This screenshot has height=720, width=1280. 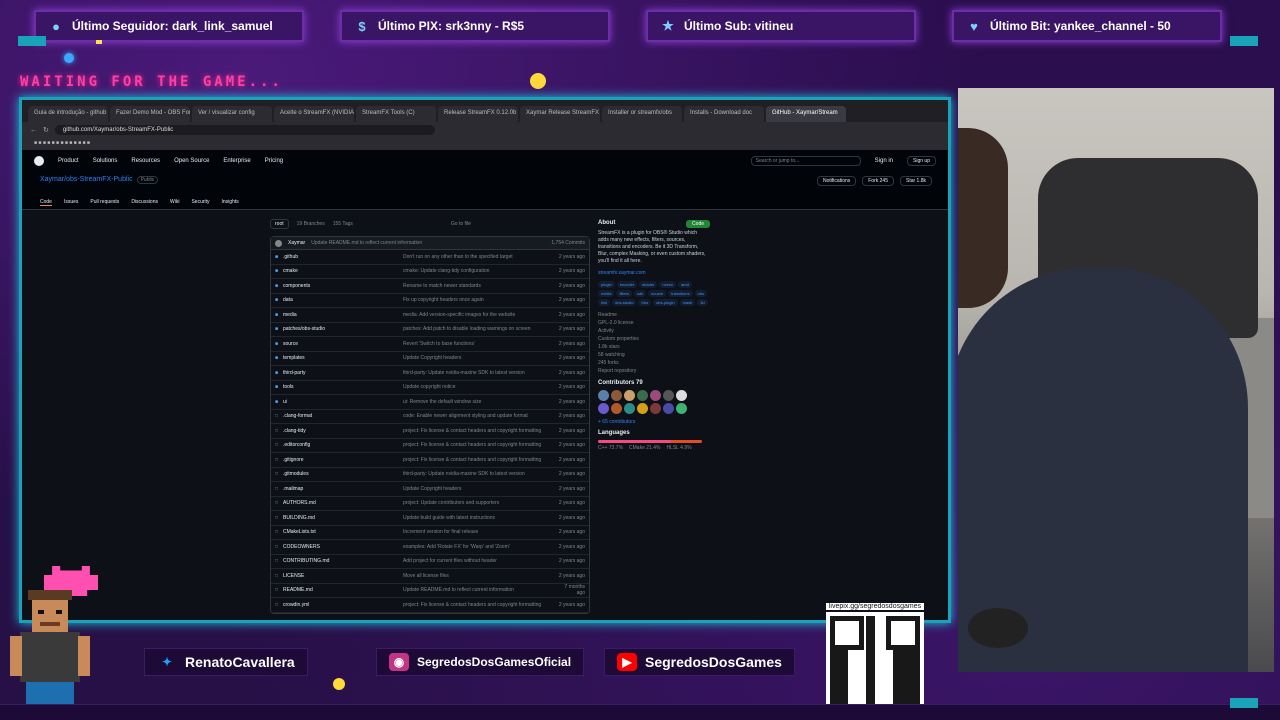 I want to click on file-name: CONTRIBUTING.md, so click(x=343, y=561).